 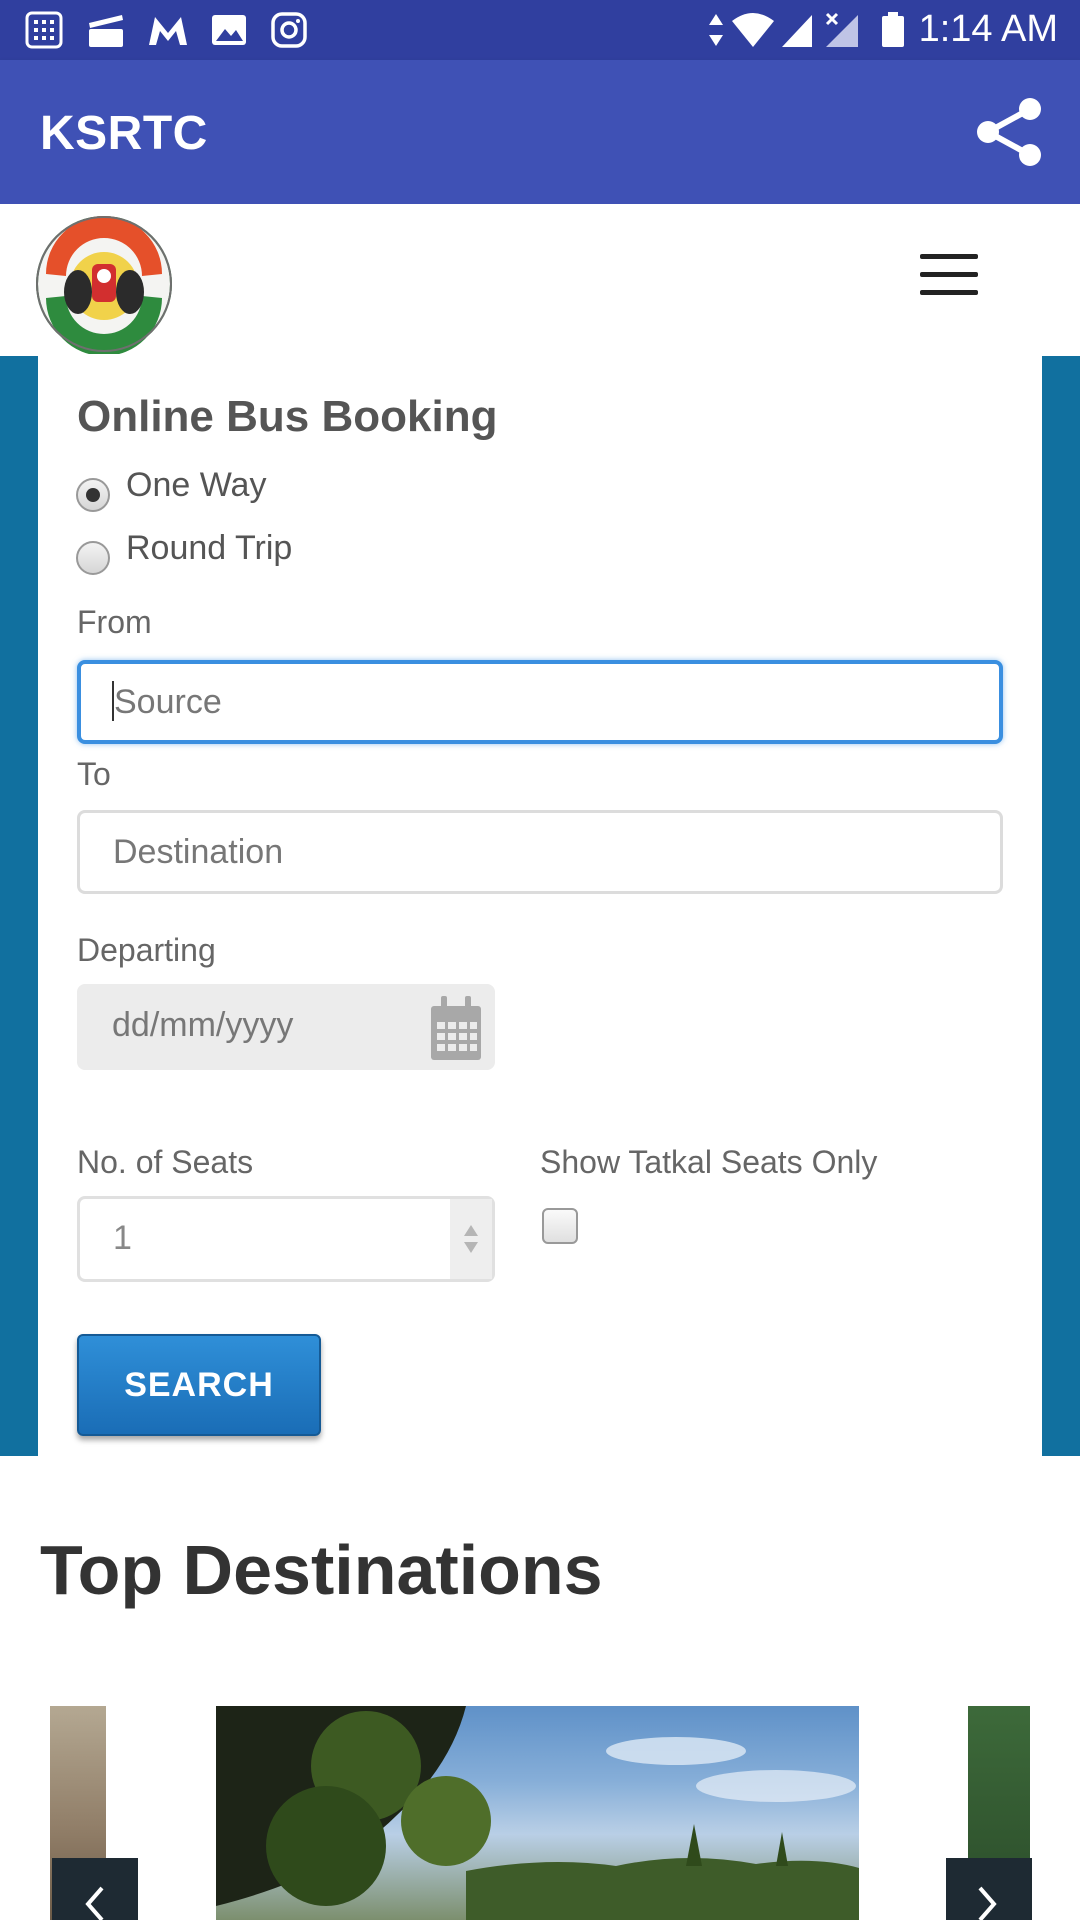 I want to click on departing-date-input: dd/mm/yyyy, so click(x=286, y=1027).